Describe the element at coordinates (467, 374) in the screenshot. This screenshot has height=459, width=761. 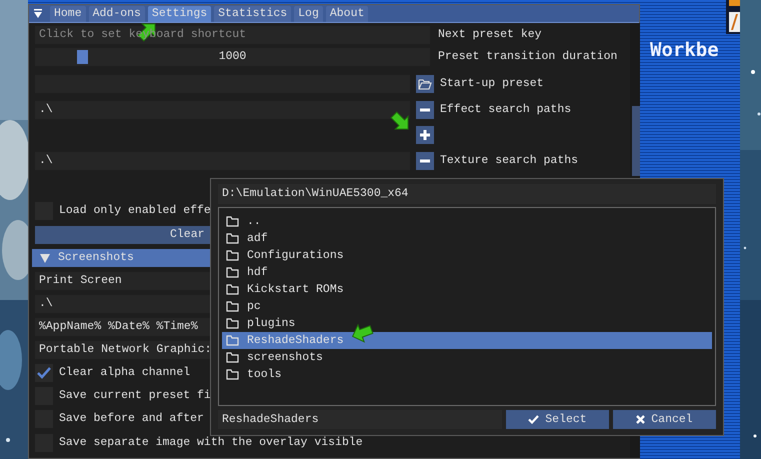
I see `file-entry: tools` at that location.